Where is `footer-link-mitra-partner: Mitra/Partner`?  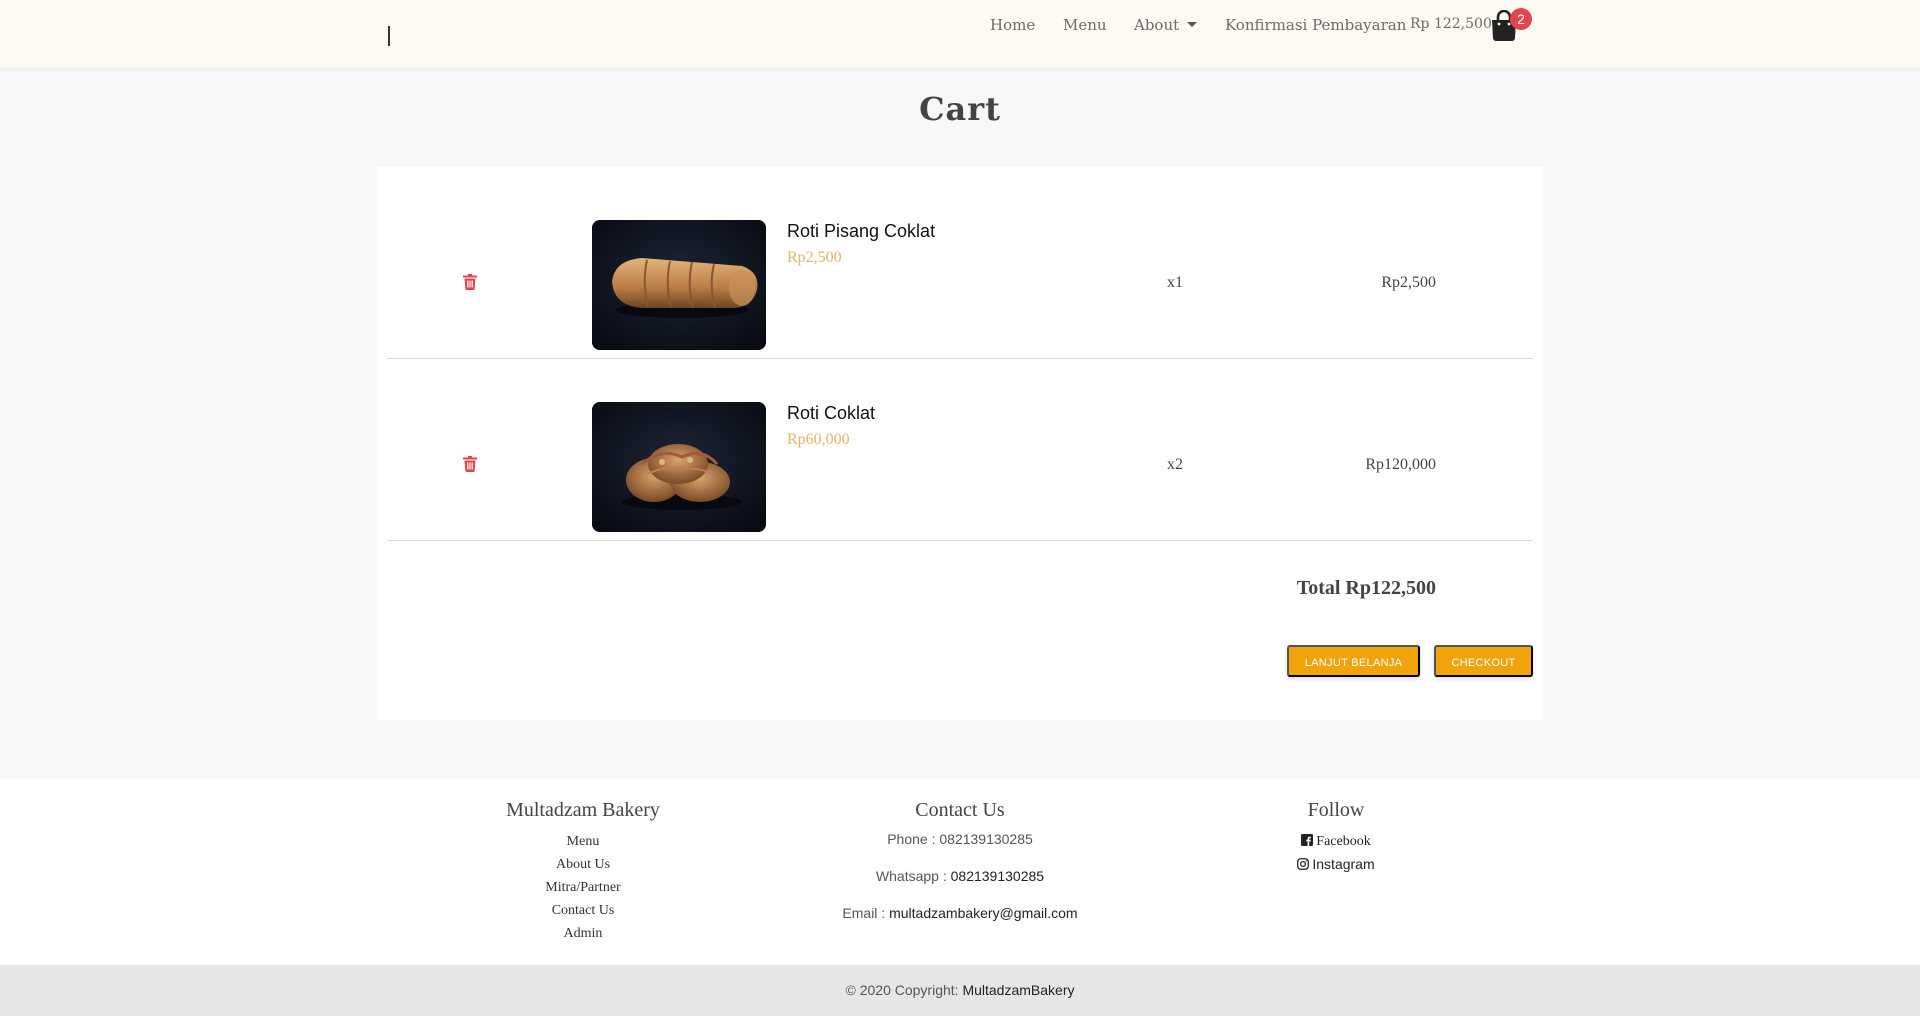
footer-link-mitra-partner: Mitra/Partner is located at coordinates (583, 887).